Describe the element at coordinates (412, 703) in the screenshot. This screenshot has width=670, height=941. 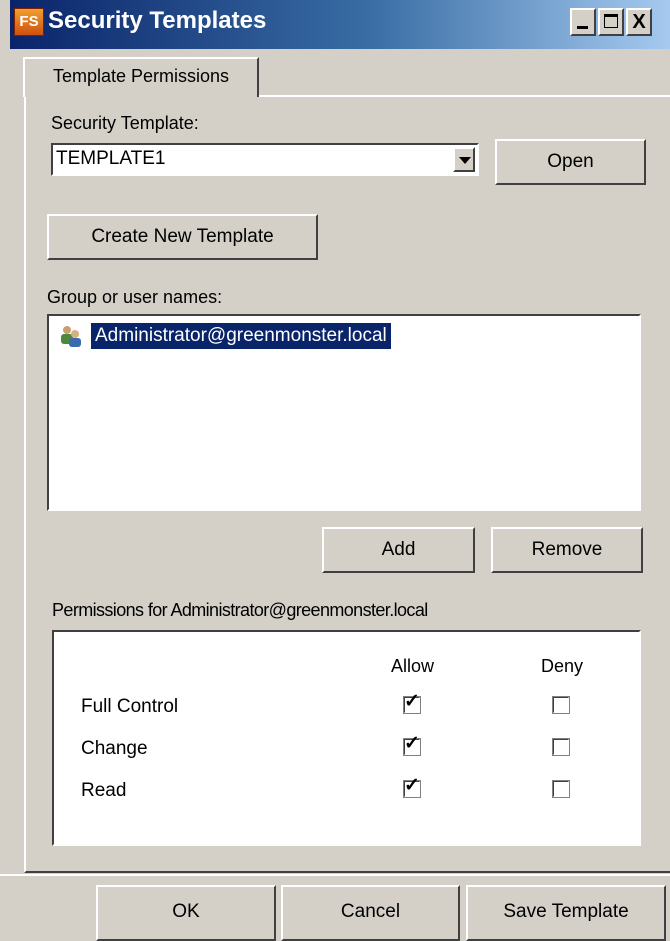
I see `allow-full-control-checkbox: ✓` at that location.